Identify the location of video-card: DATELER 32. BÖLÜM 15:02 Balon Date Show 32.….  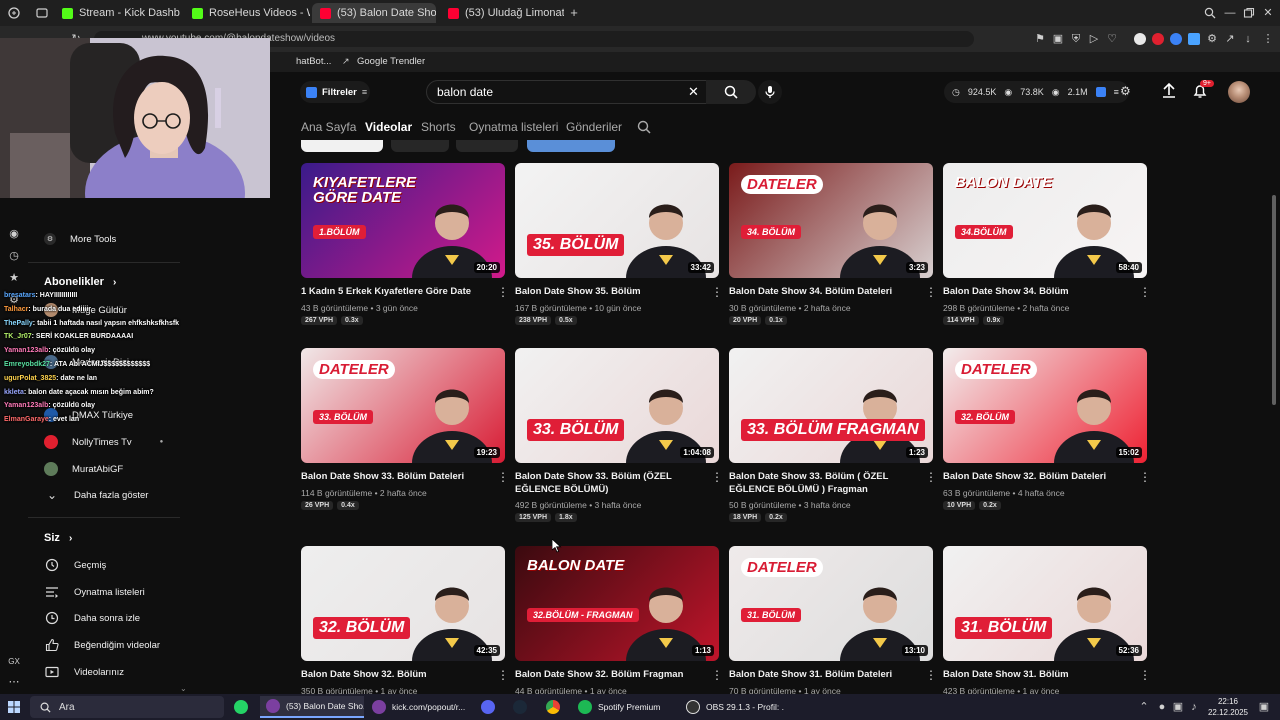
(1045, 438).